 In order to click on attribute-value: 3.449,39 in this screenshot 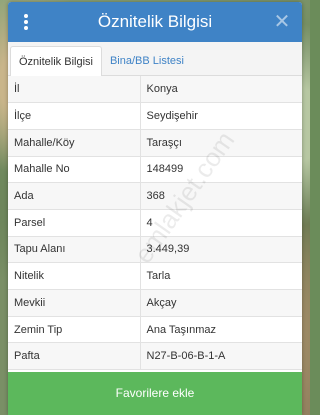, I will do `click(221, 250)`.